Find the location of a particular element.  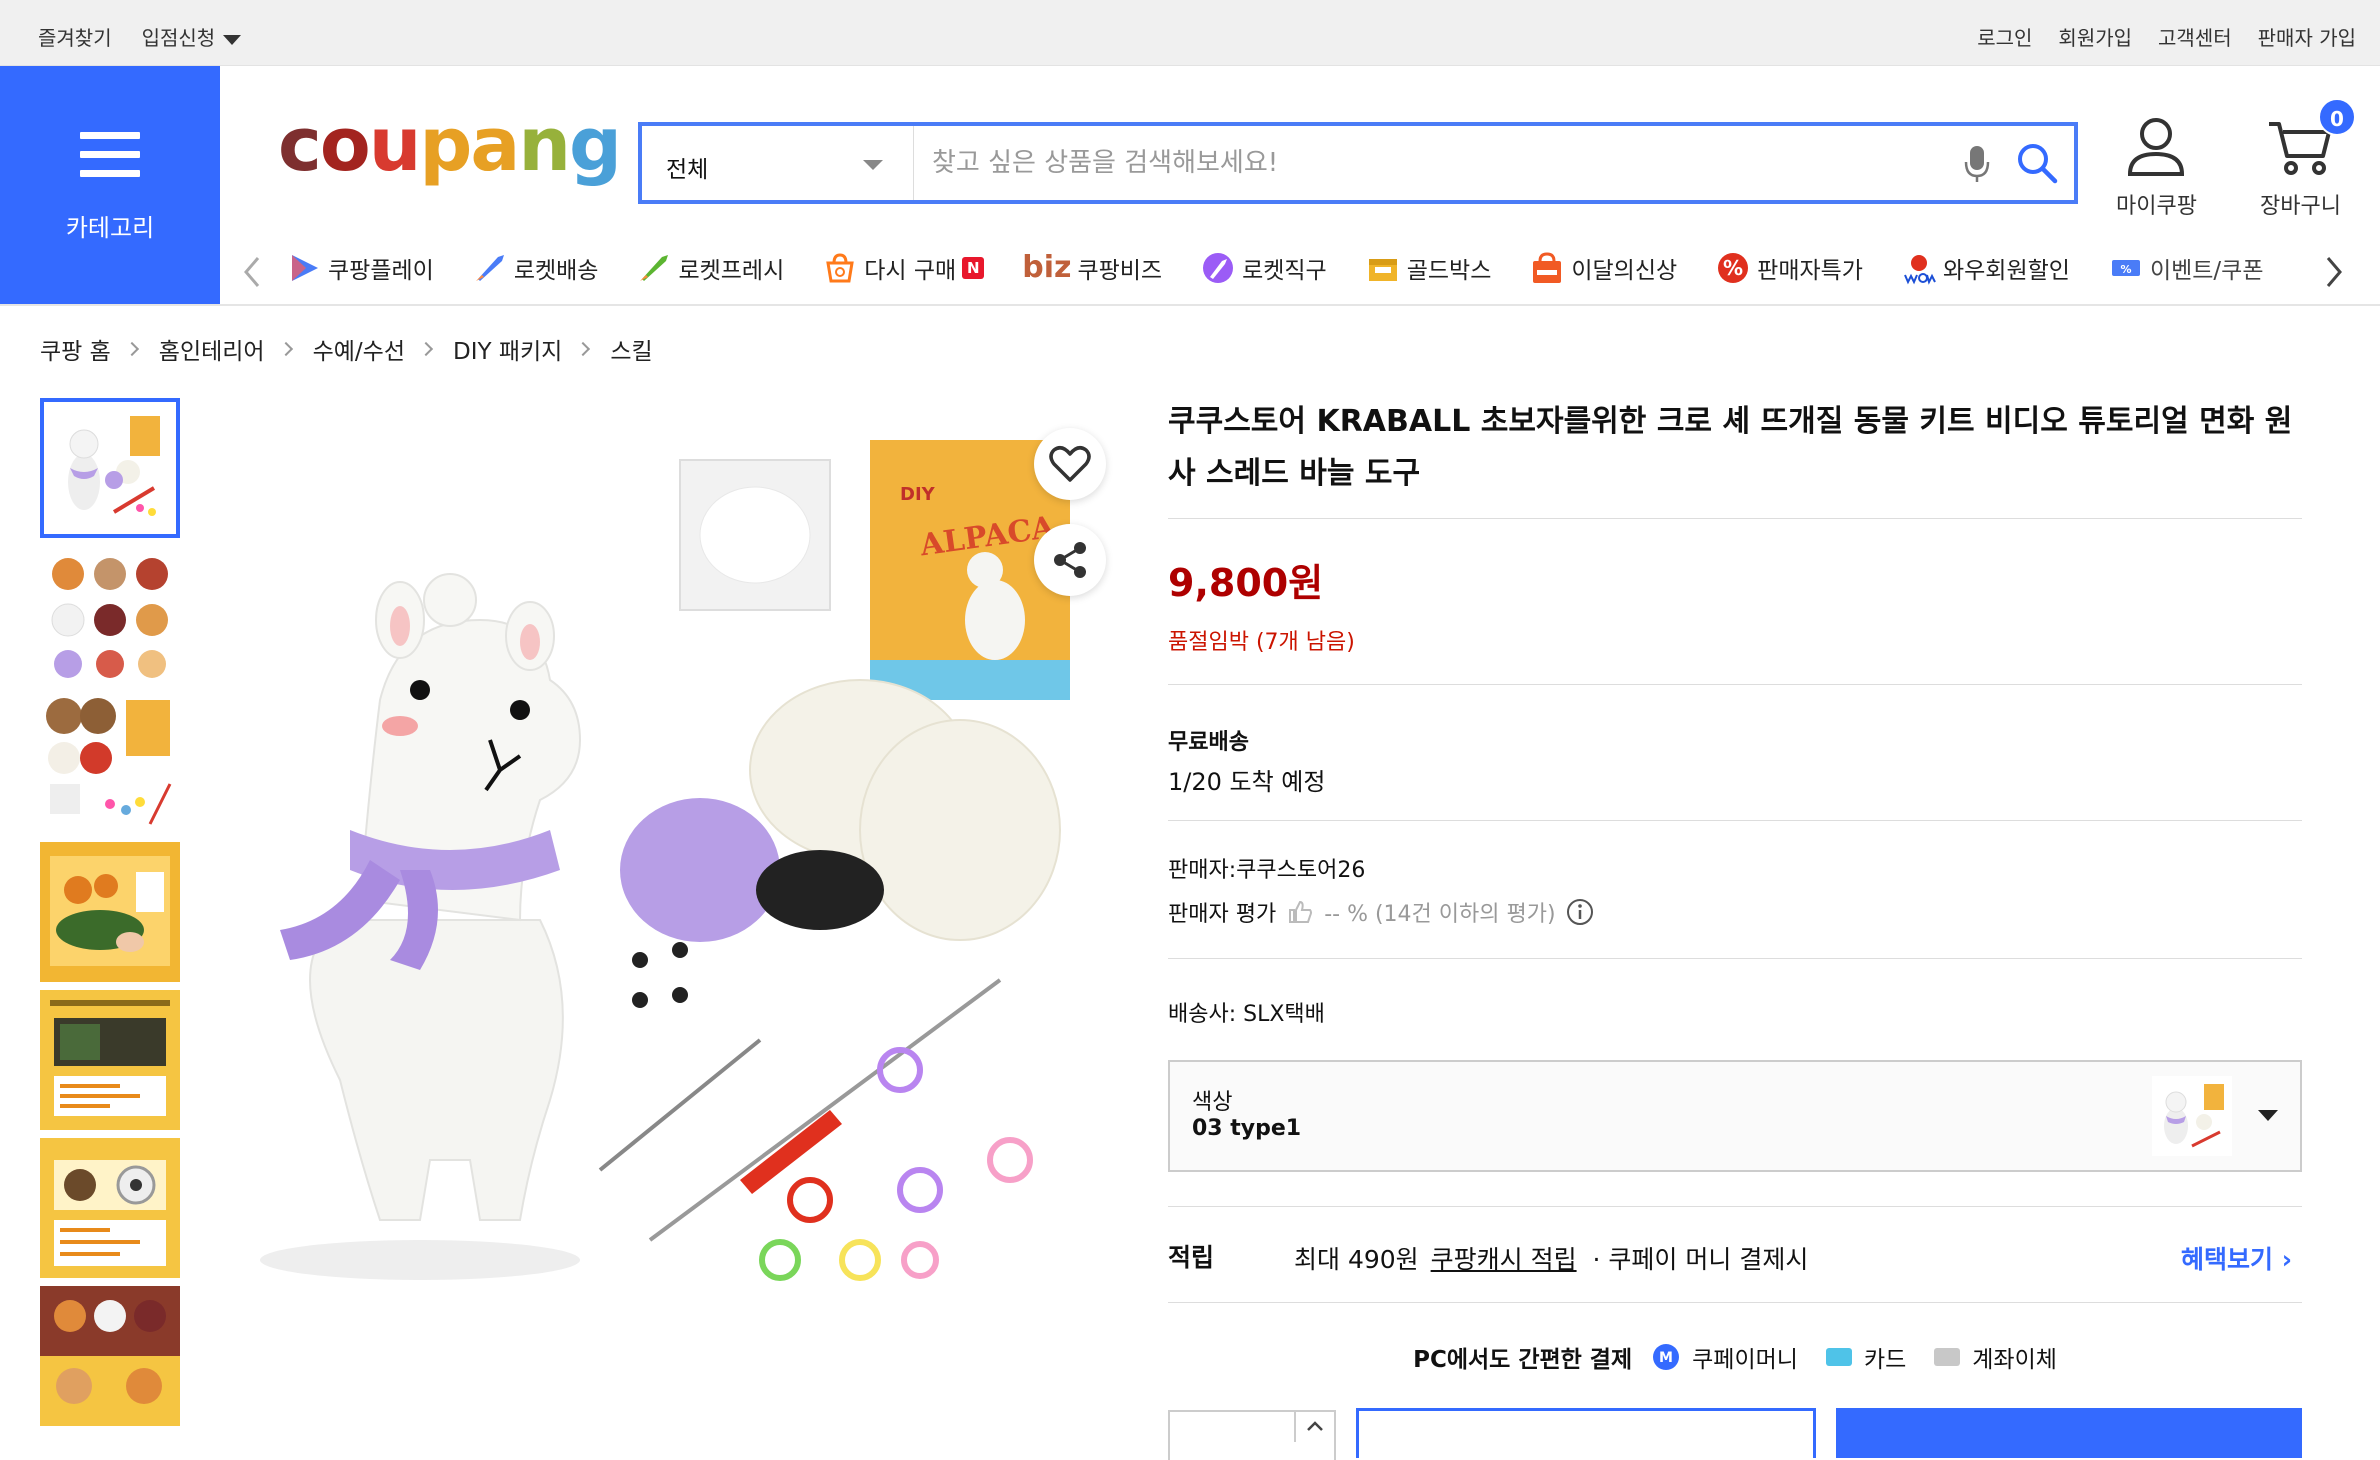

nav-item-rocket-delivery: 로켓배송 is located at coordinates (535, 267).